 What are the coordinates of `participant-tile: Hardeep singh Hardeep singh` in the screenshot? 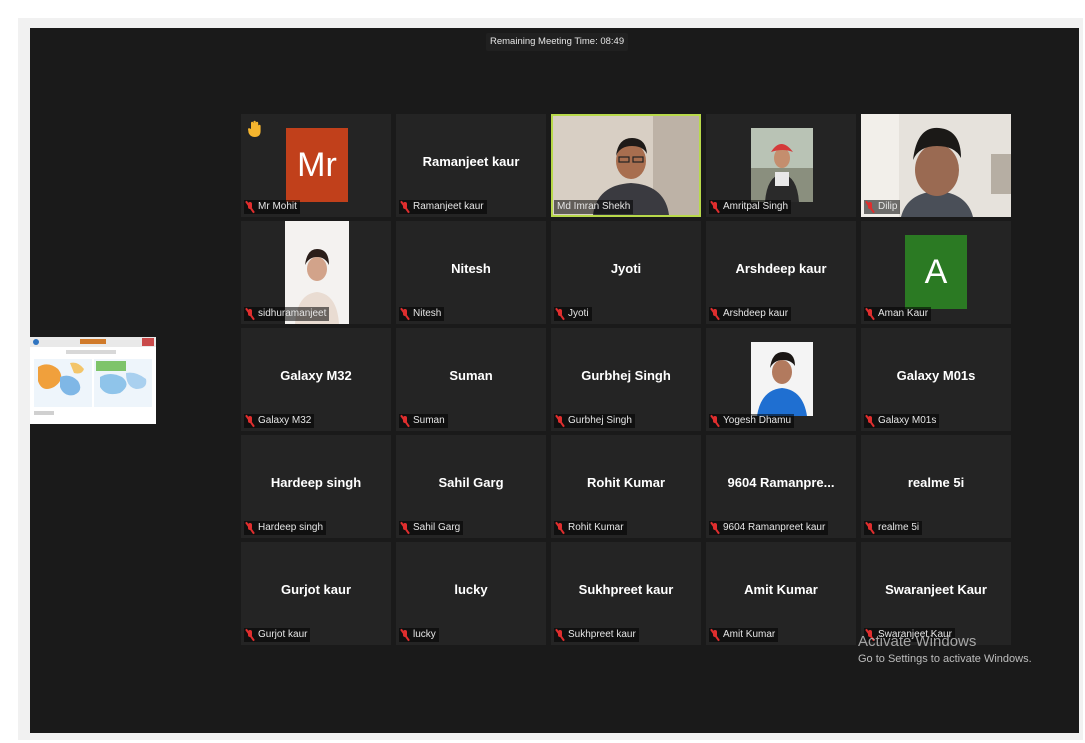 It's located at (316, 486).